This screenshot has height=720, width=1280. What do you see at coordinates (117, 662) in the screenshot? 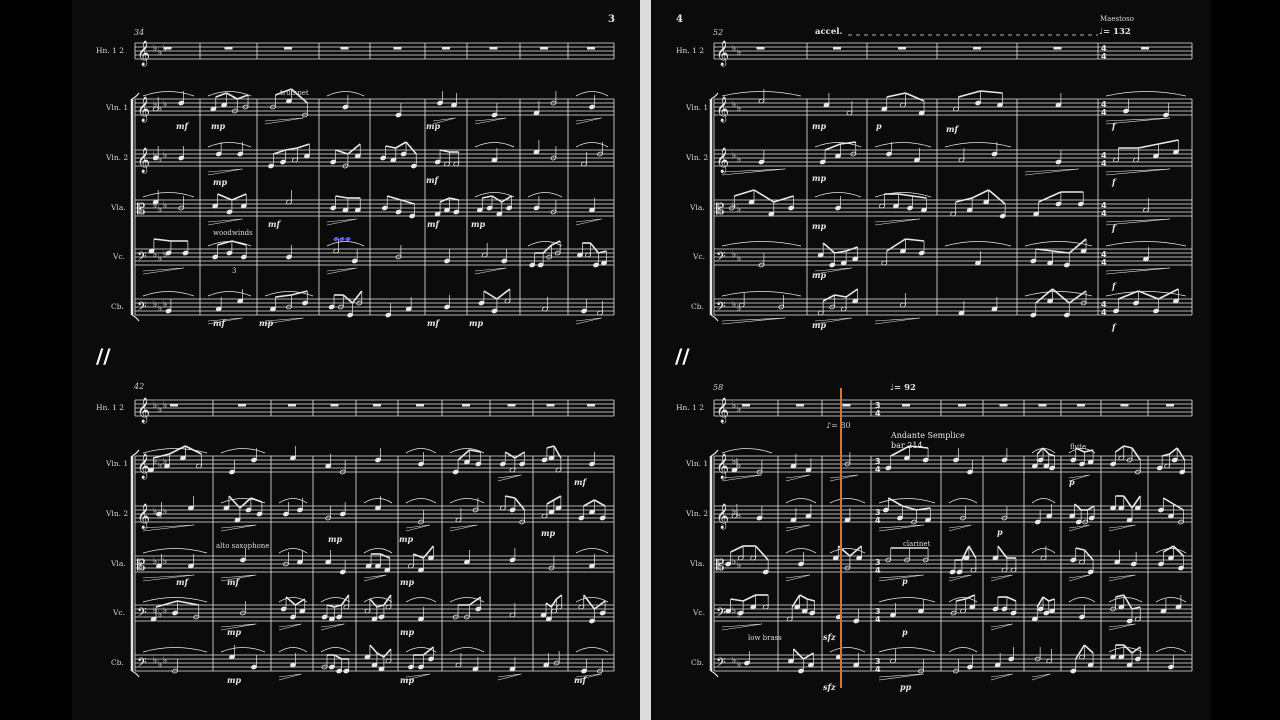
I see `label-bass: Cb.` at bounding box center [117, 662].